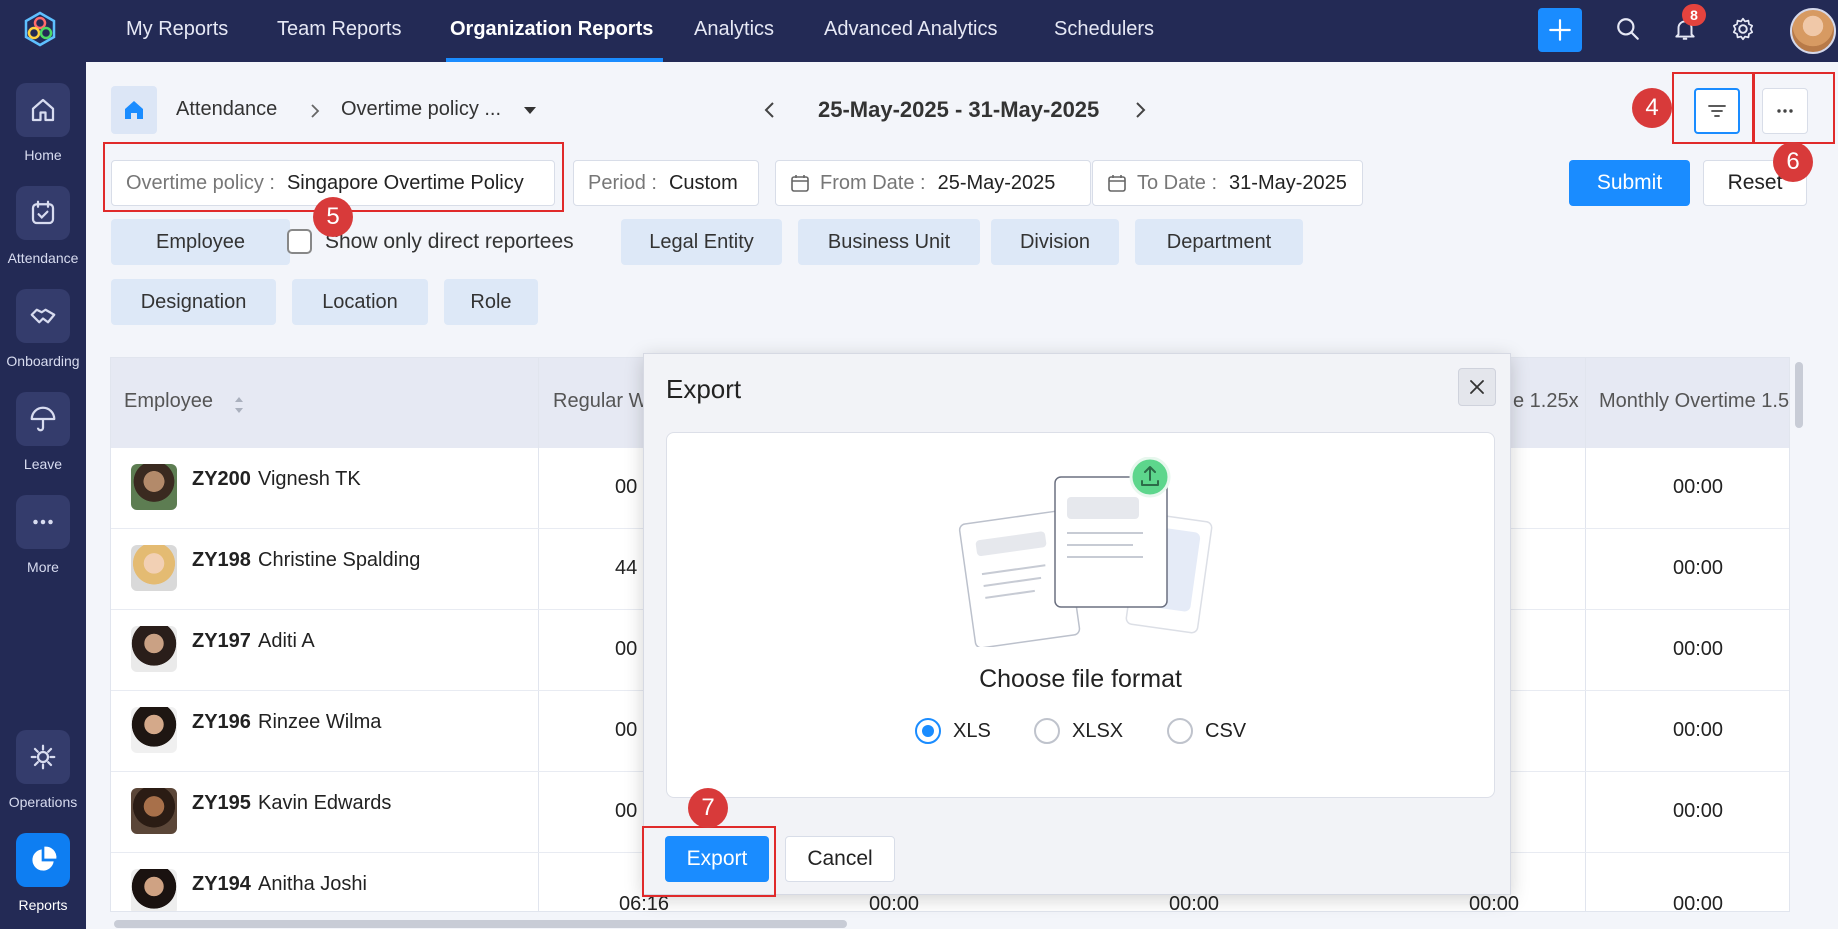 The width and height of the screenshot is (1838, 929). What do you see at coordinates (1055, 242) in the screenshot?
I see `division-filter-chip: Division` at bounding box center [1055, 242].